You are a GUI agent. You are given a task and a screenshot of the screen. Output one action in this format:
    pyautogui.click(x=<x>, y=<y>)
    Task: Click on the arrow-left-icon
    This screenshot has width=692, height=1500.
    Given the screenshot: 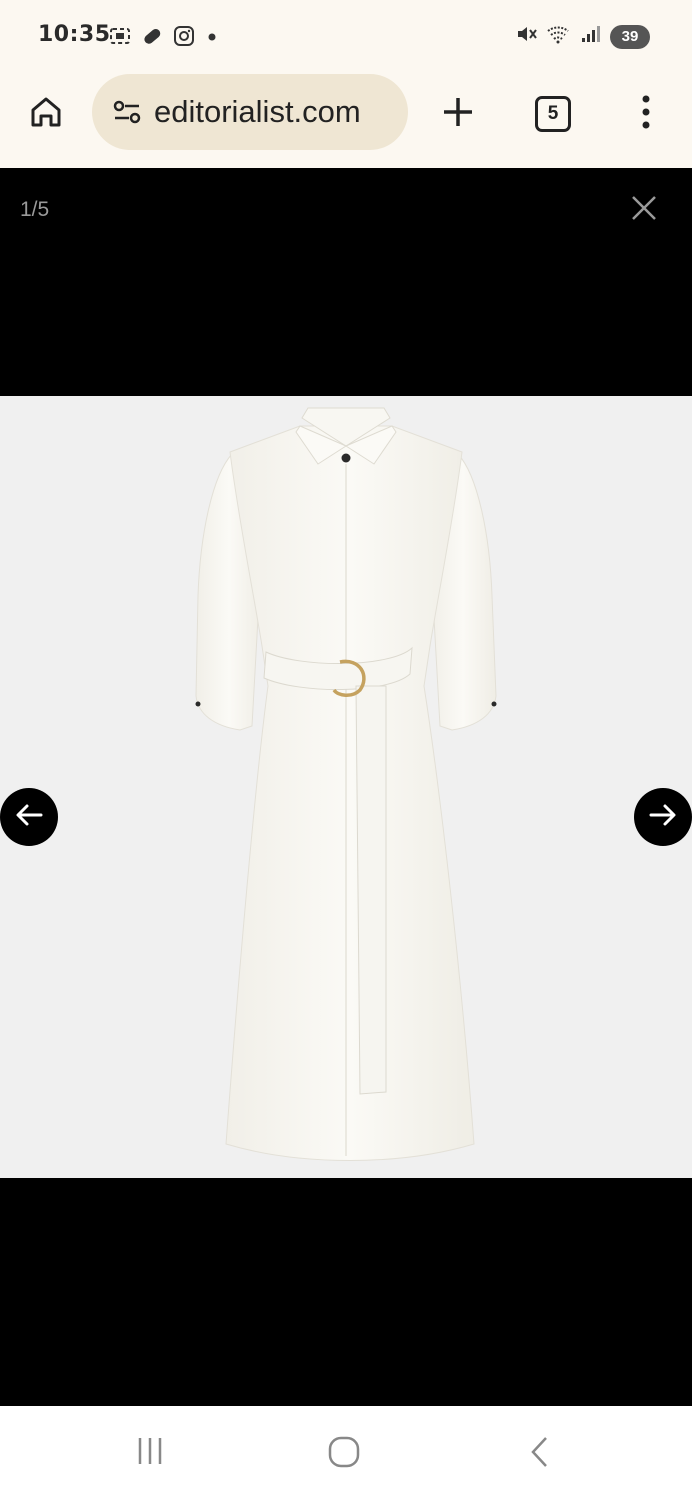 What is the action you would take?
    pyautogui.click(x=29, y=817)
    